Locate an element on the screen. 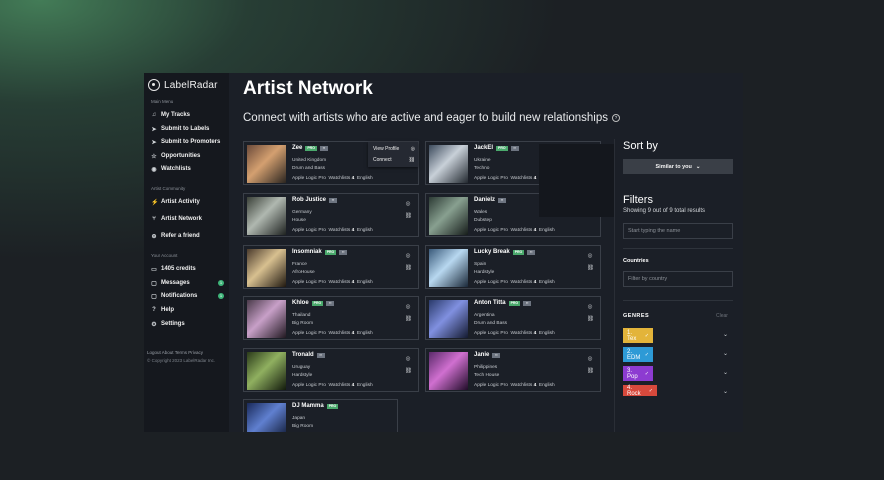 This screenshot has height=480, width=884. gear-icon: ⚙ is located at coordinates (154, 324).